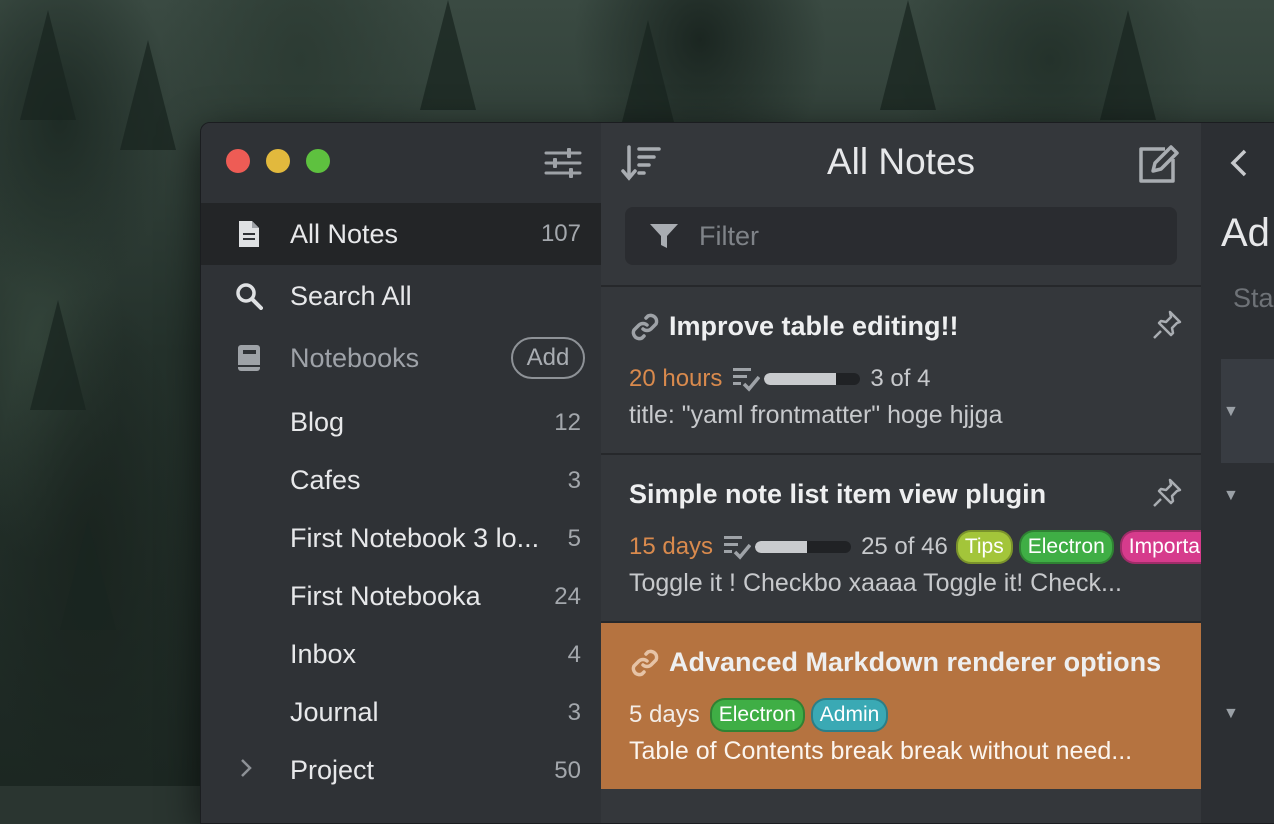  Describe the element at coordinates (915, 662) in the screenshot. I see `note-title: Advanced Markdown renderer options` at that location.